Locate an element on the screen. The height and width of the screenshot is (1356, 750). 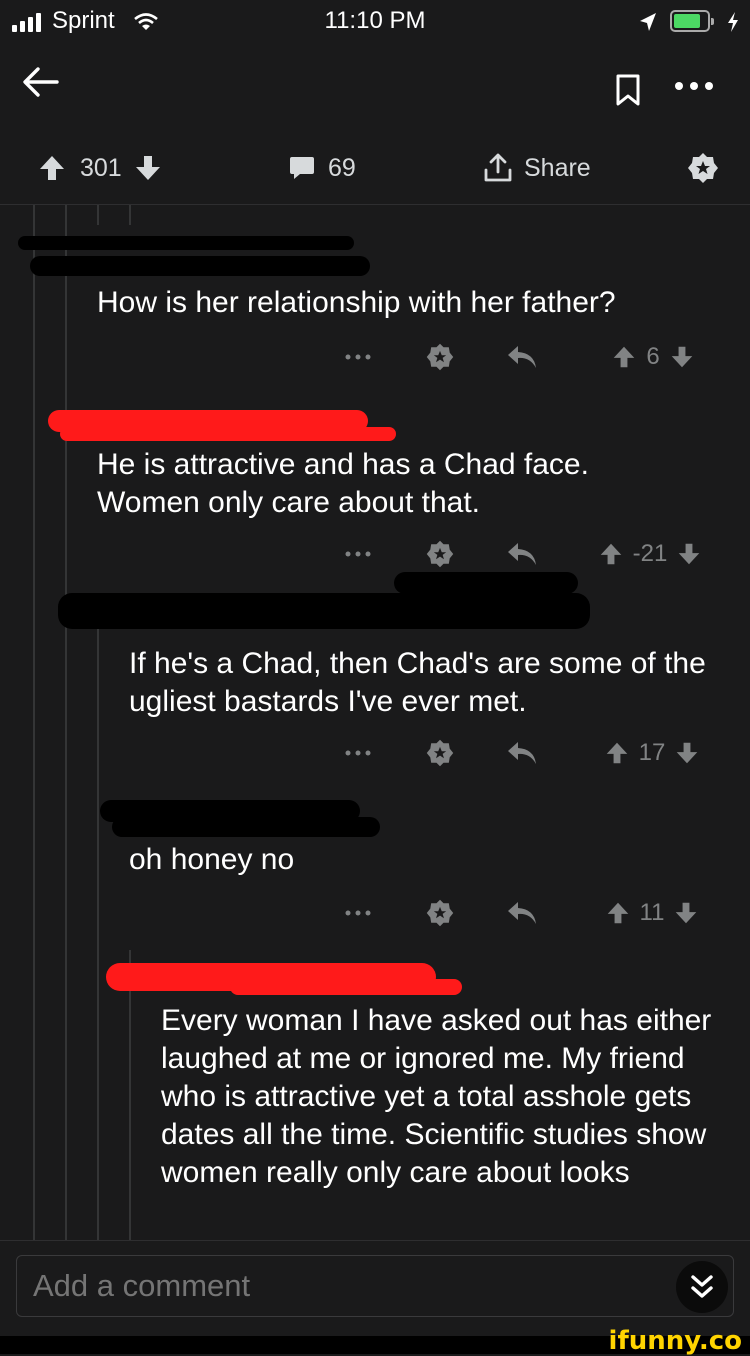
comment-score: -21 is located at coordinates (650, 553).